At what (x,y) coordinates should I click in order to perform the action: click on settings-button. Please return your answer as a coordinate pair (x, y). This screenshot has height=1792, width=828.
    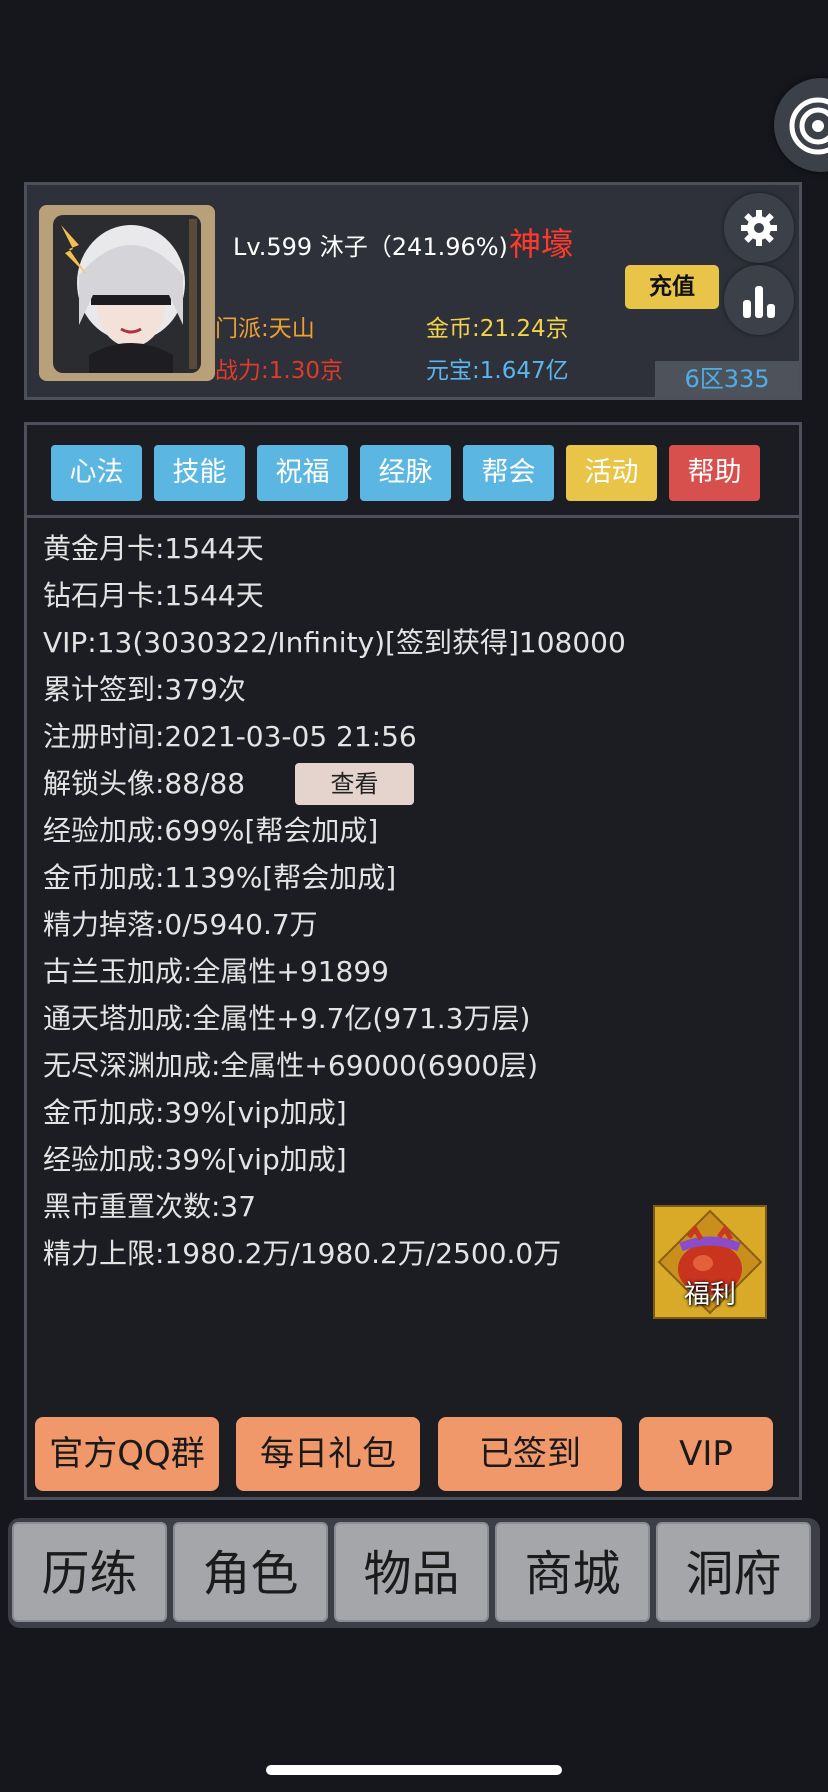
    Looking at the image, I should click on (759, 228).